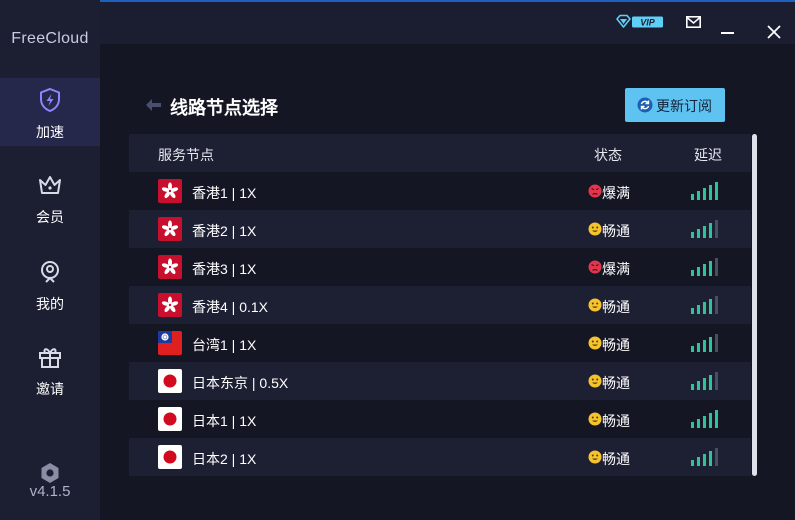 Image resolution: width=795 pixels, height=520 pixels. I want to click on diamond-vip-icon: VIP, so click(640, 22).